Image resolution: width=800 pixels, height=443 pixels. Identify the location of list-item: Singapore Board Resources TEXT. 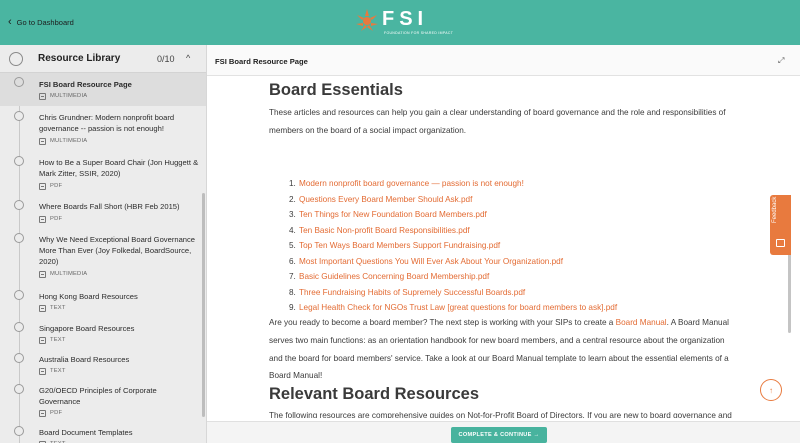
(100, 334).